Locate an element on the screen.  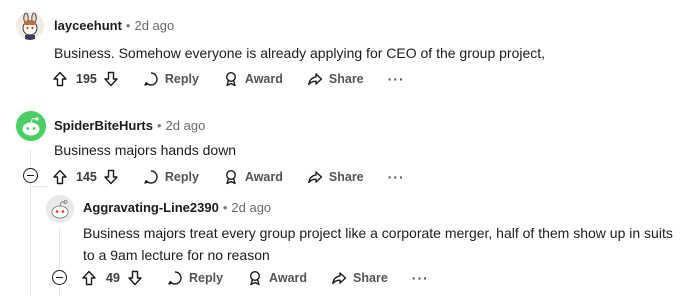
action-bar: 49 Reply Award Share ··· is located at coordinates (255, 278).